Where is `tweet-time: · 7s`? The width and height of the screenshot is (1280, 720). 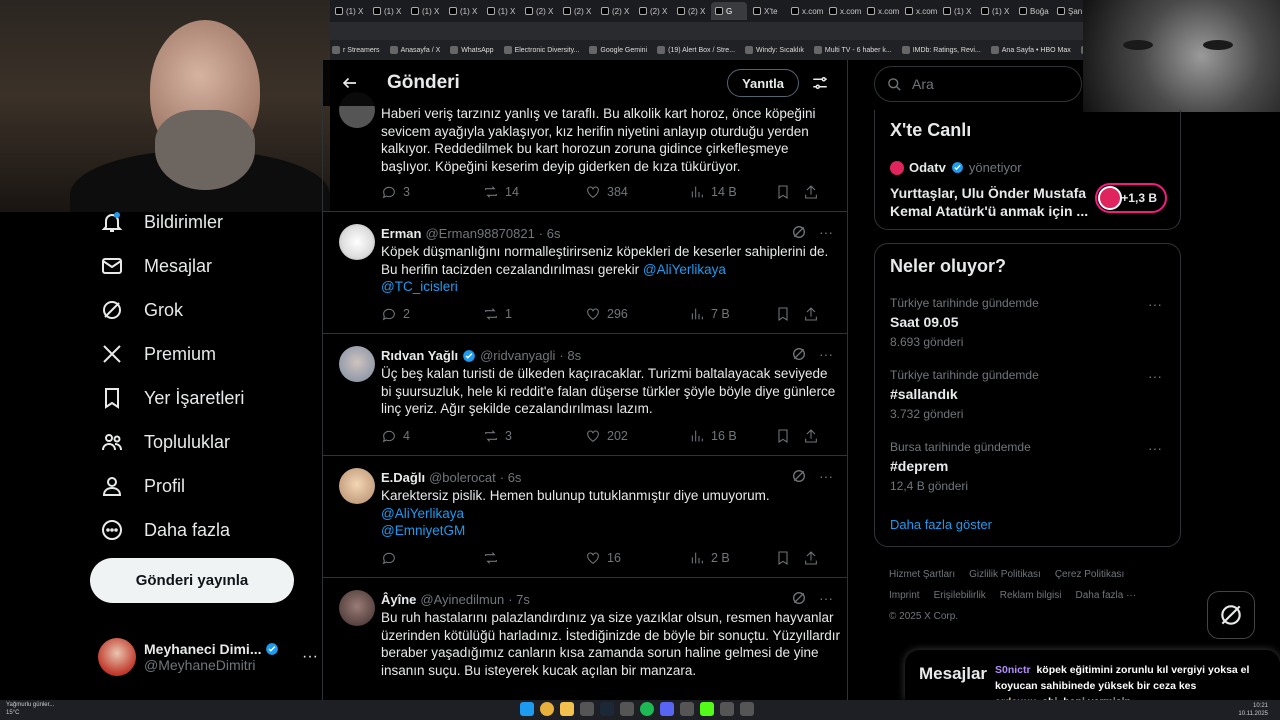
tweet-time: · 7s is located at coordinates (519, 599).